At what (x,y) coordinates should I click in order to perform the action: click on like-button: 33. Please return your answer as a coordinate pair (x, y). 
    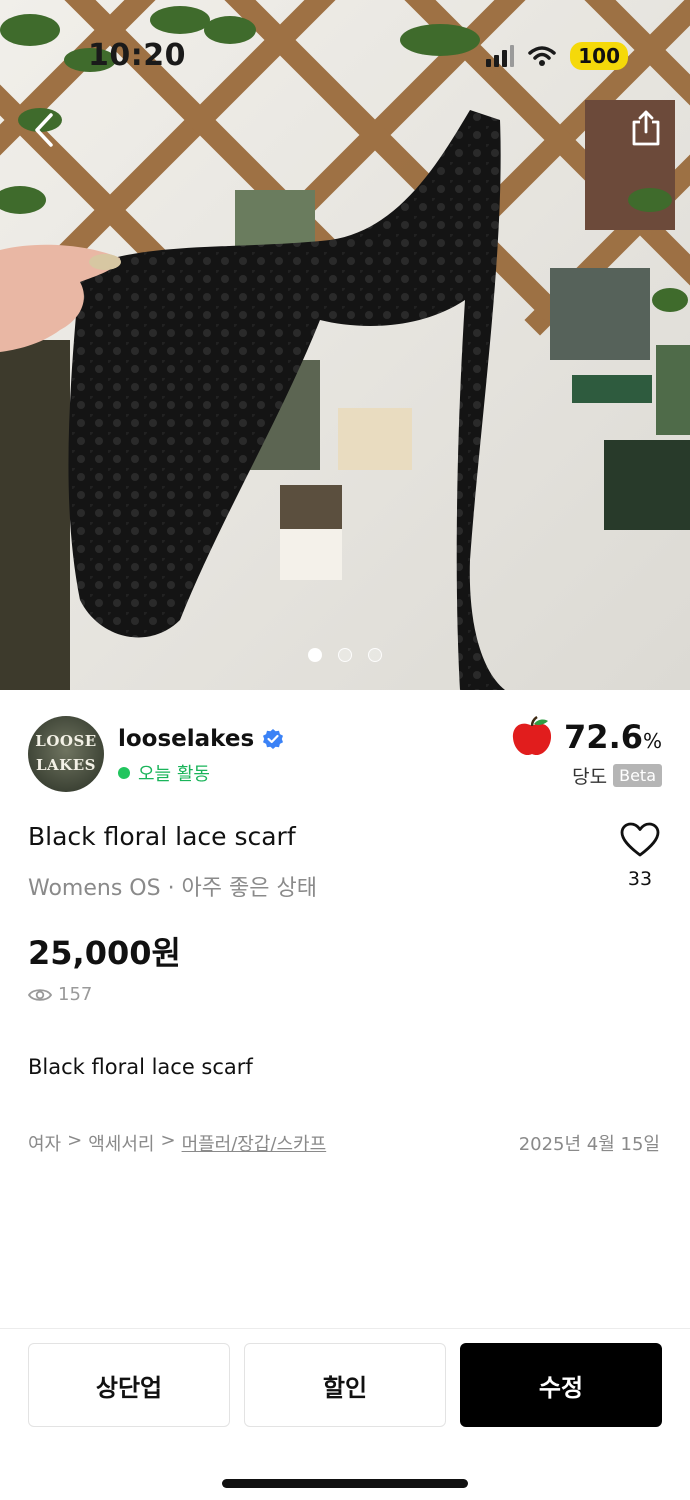
    Looking at the image, I should click on (640, 856).